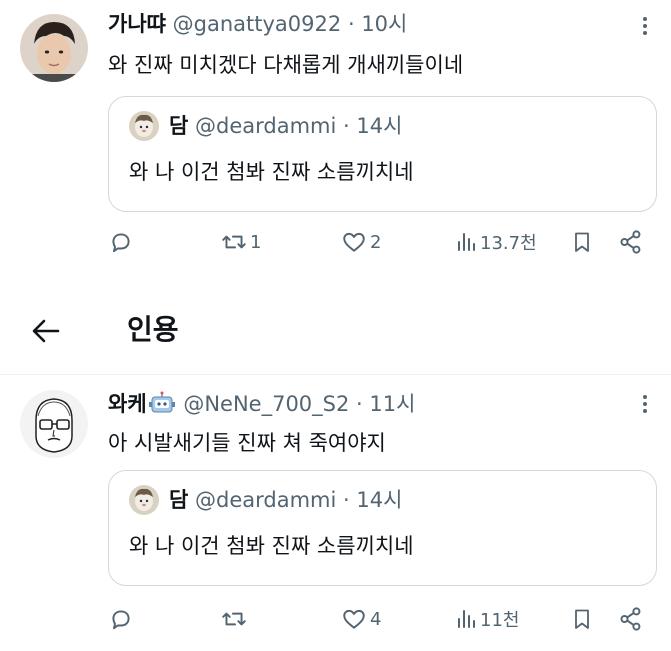 The image size is (671, 651). I want to click on page-title: 인용, so click(153, 329).